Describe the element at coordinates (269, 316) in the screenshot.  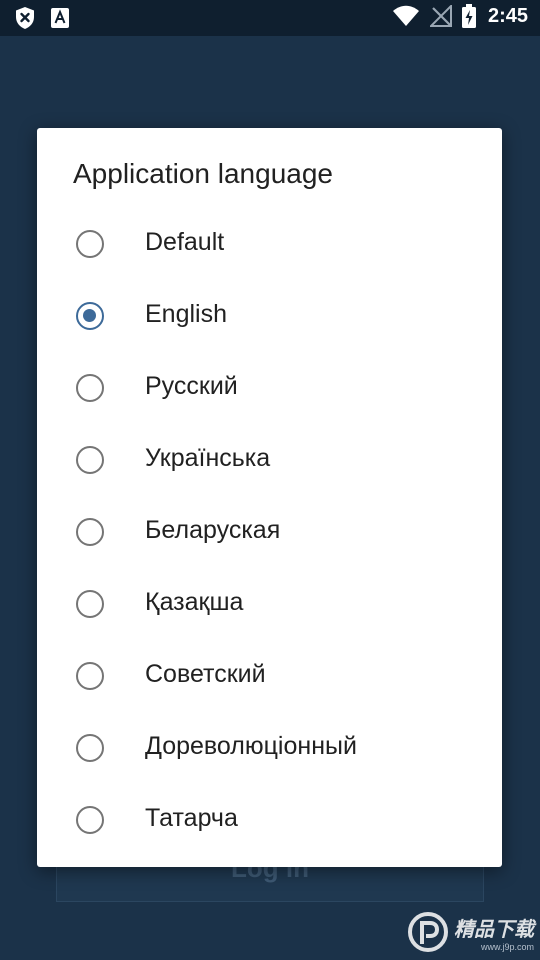
I see `language-option-english: English` at that location.